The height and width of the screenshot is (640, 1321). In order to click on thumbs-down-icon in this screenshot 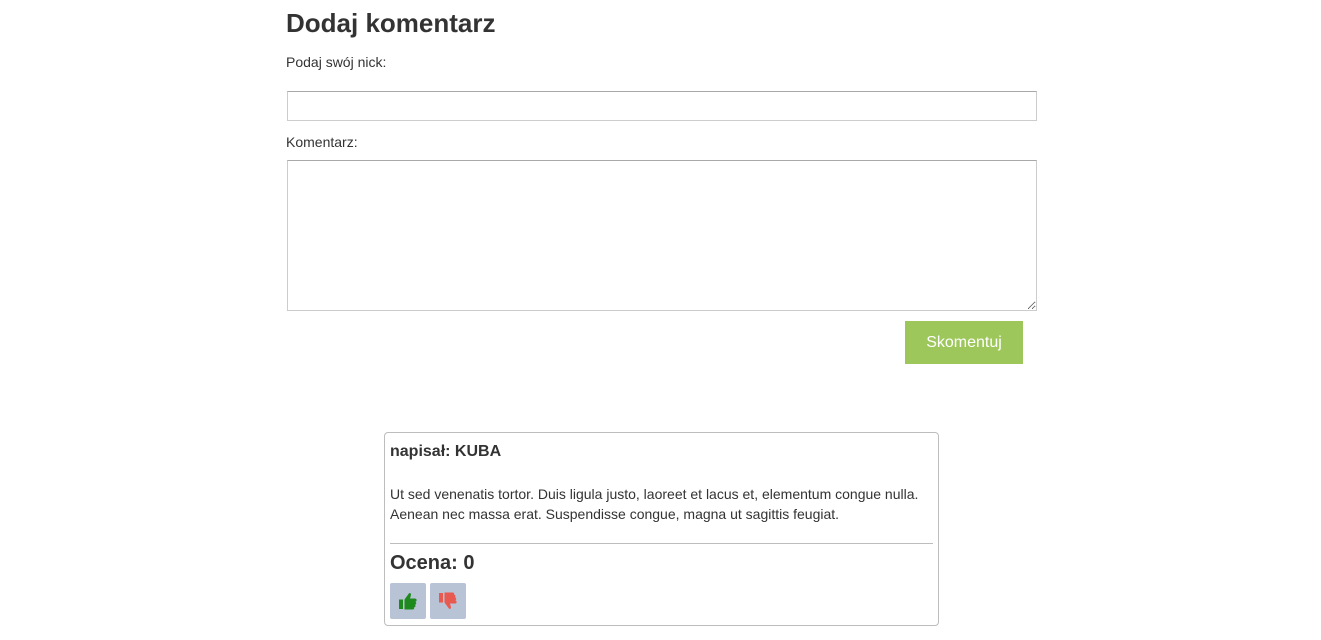, I will do `click(448, 600)`.